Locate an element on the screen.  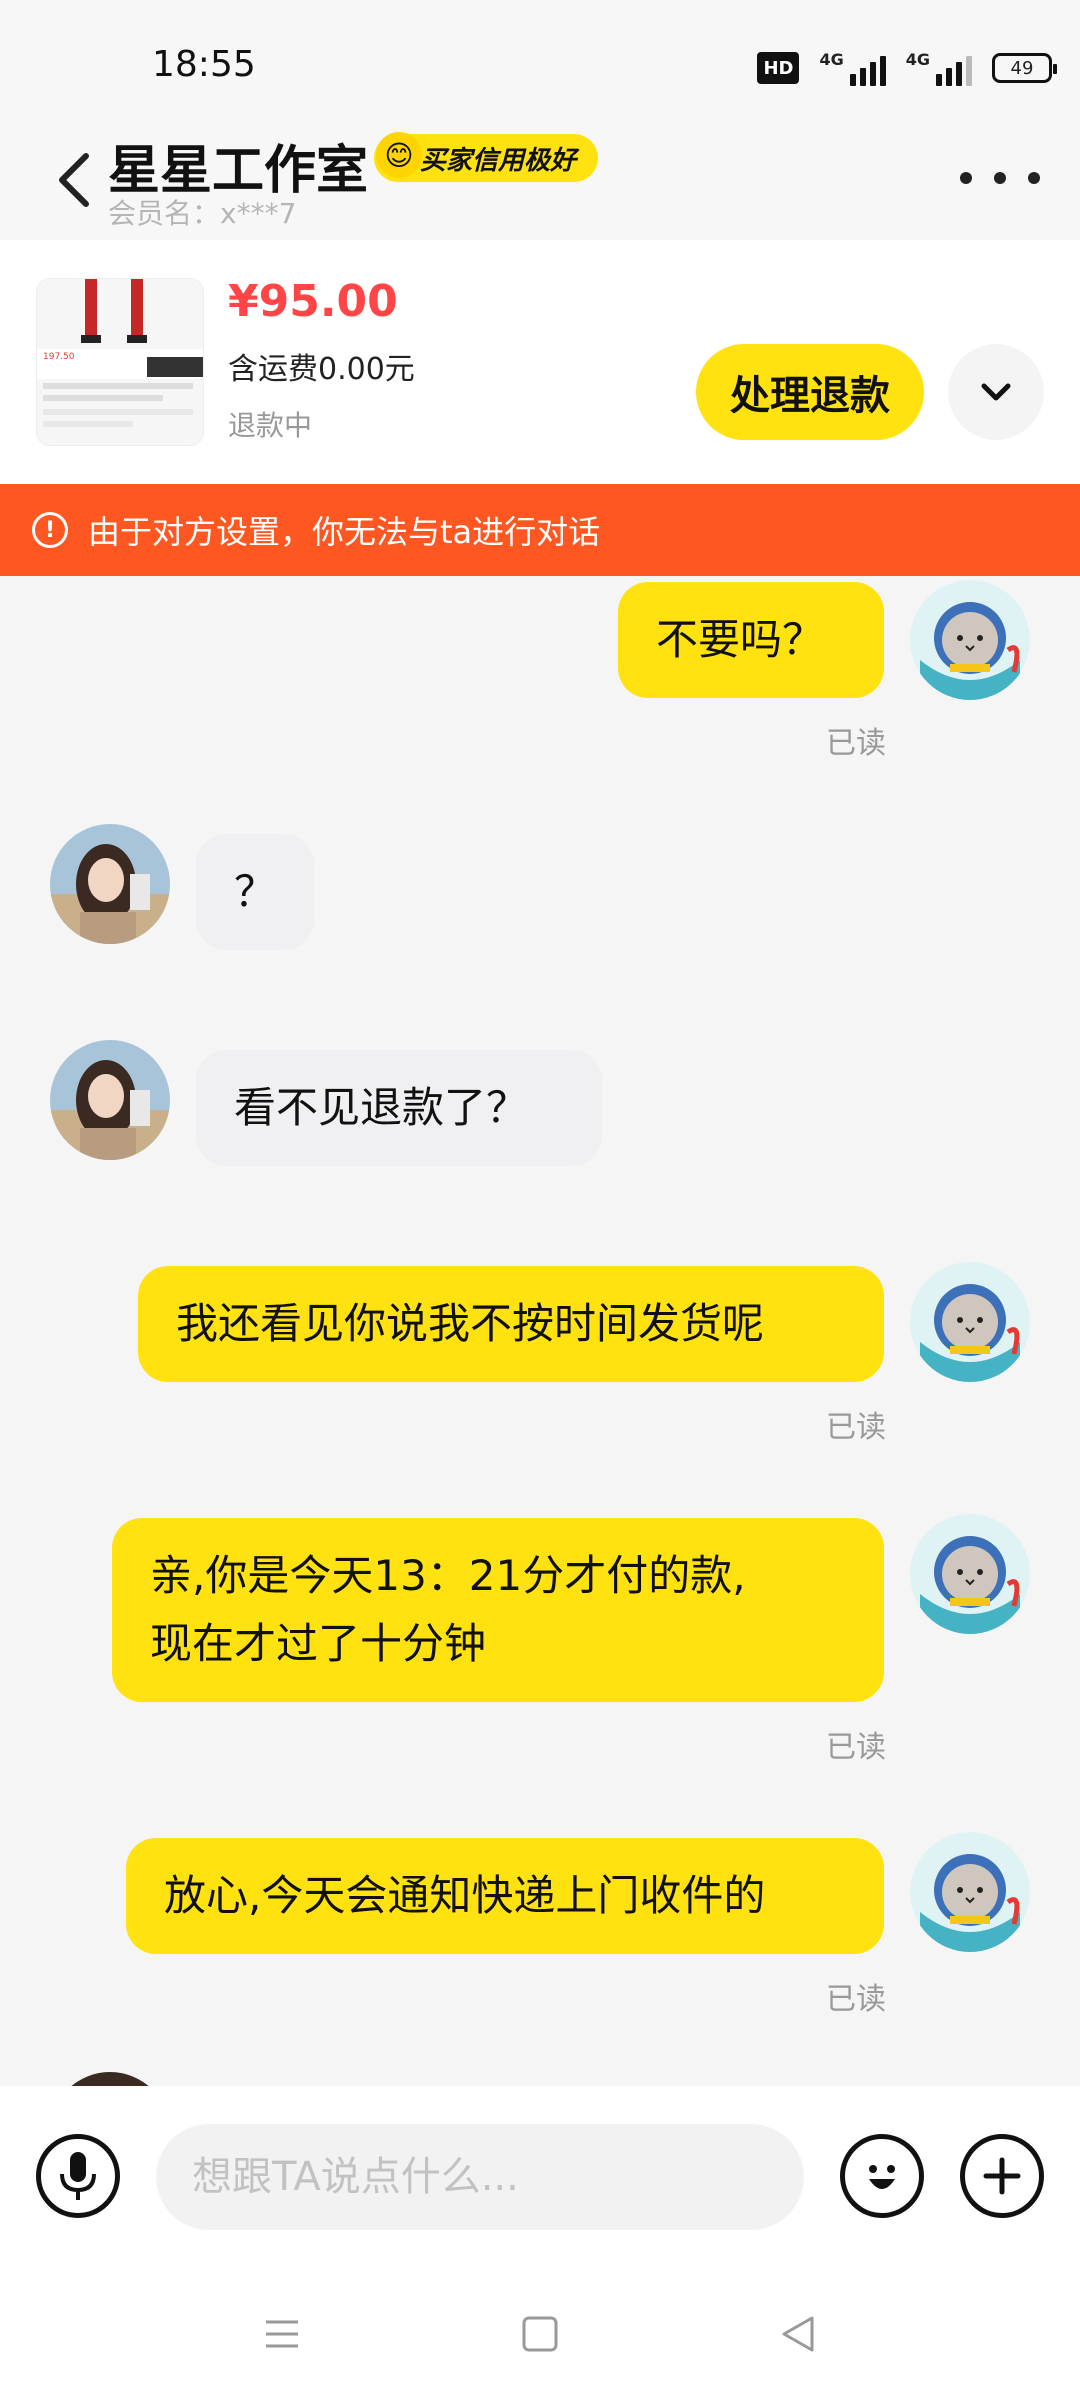
home-button is located at coordinates (540, 2334).